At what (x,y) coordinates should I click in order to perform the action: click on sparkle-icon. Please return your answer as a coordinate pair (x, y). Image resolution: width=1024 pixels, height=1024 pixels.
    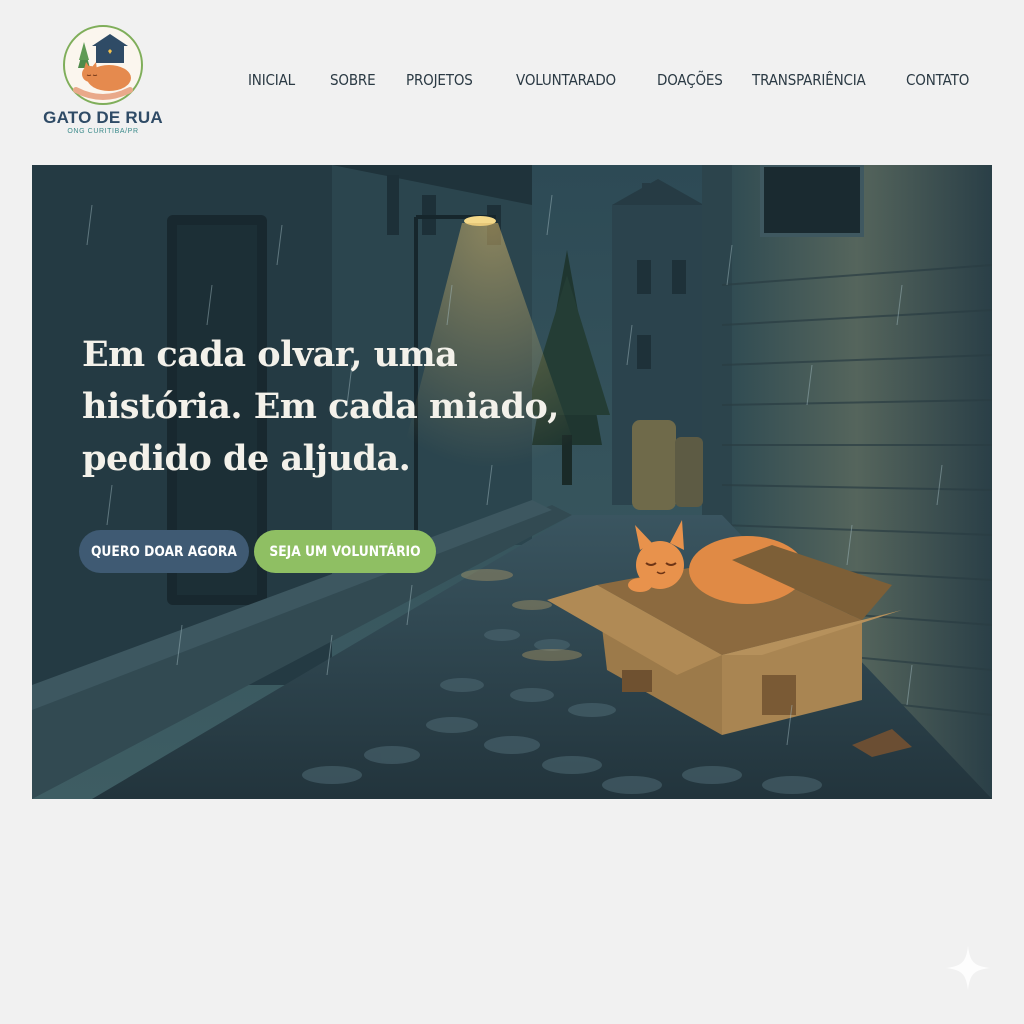
    Looking at the image, I should click on (968, 968).